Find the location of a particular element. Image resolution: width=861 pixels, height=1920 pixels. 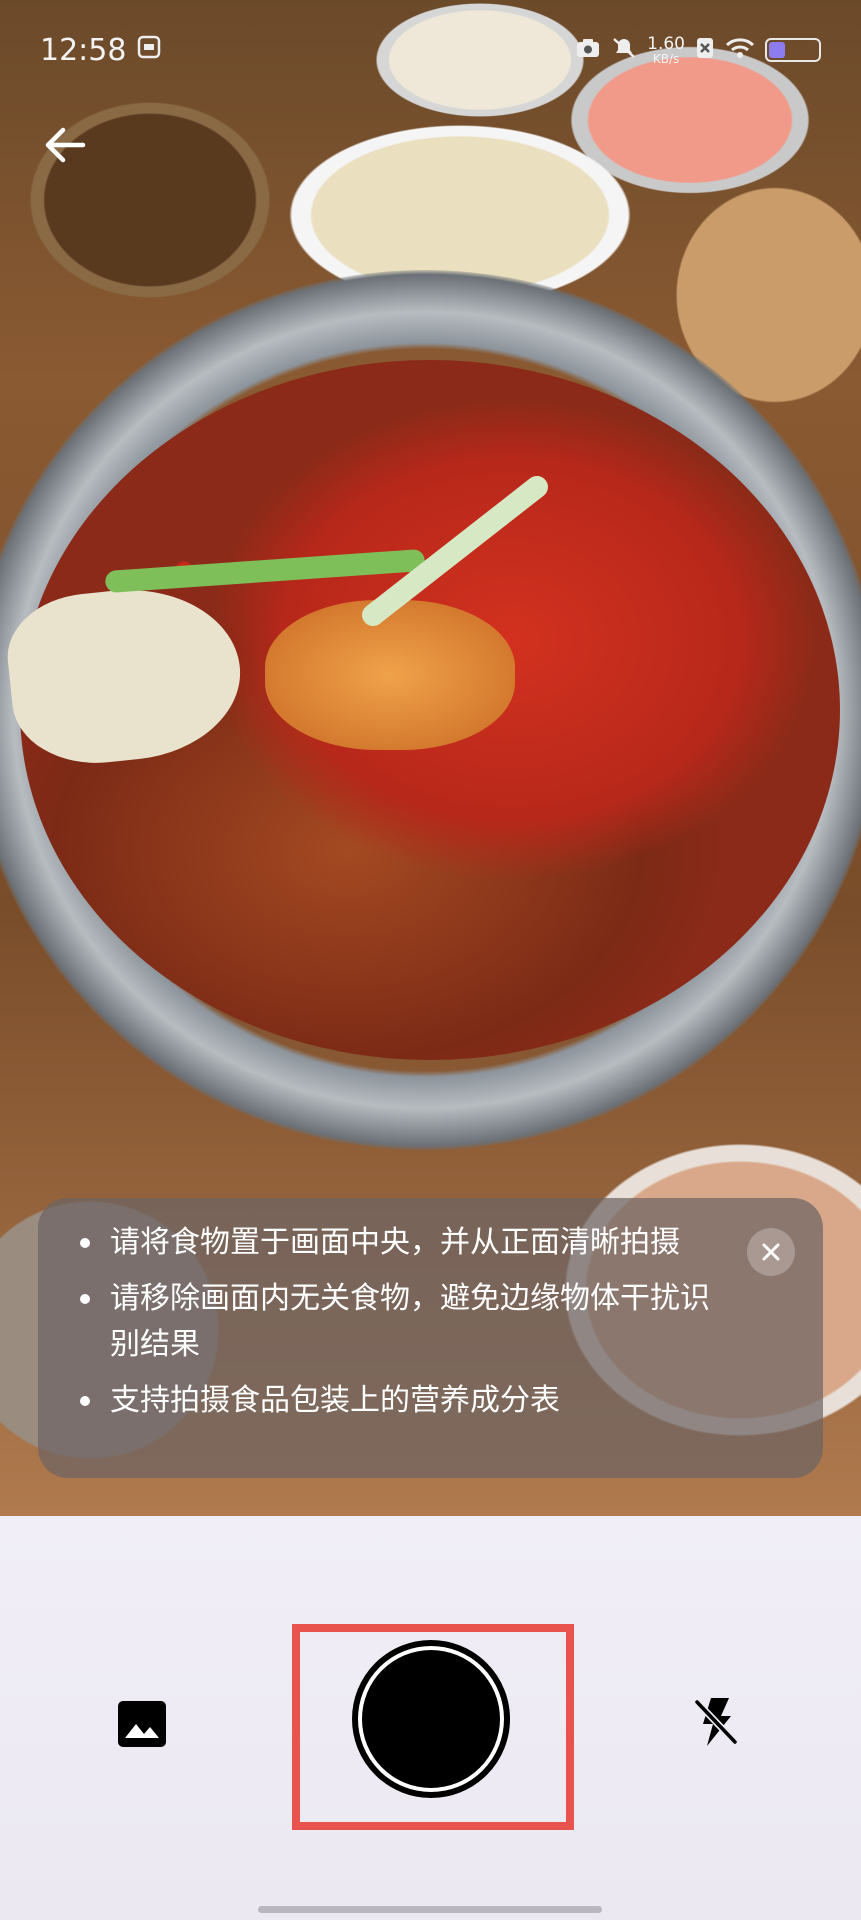

shutter-button is located at coordinates (431, 1719).